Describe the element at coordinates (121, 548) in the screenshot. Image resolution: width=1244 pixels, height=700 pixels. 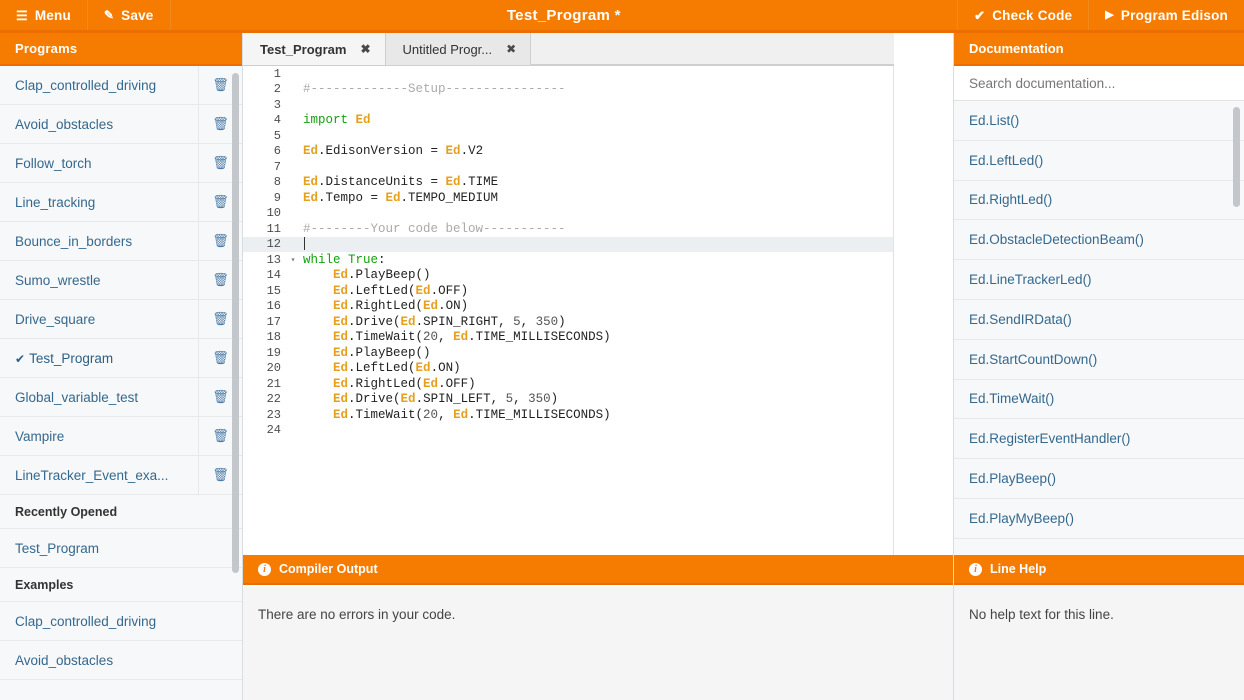
I see `program-list-item: Test_Program` at that location.